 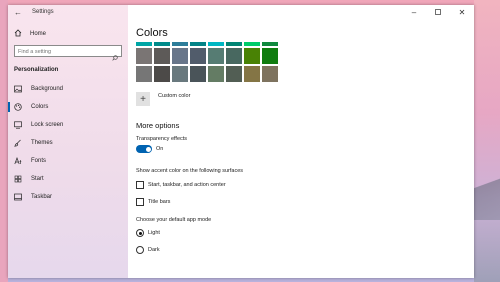 I want to click on radio-label: Light, so click(x=154, y=233).